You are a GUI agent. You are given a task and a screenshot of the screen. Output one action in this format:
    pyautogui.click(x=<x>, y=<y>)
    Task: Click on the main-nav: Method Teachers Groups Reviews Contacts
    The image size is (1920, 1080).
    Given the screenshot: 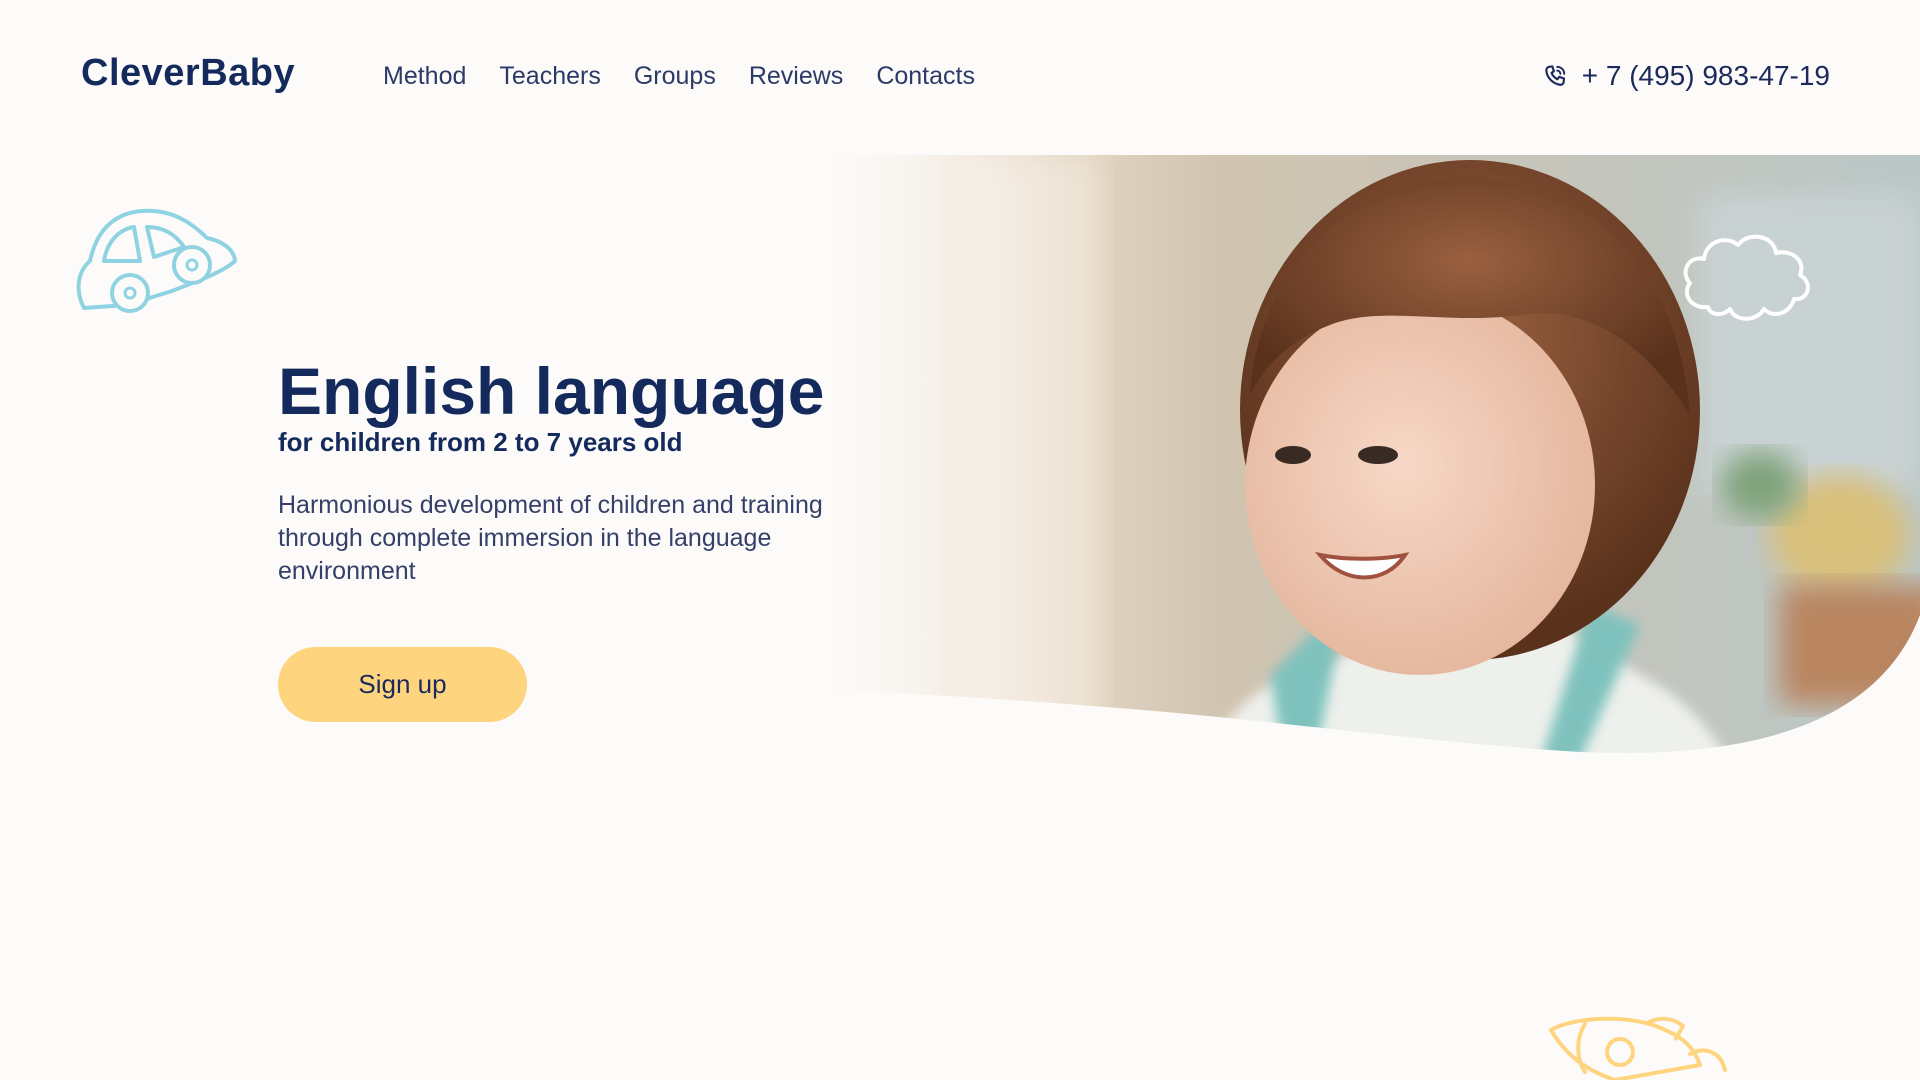 What is the action you would take?
    pyautogui.click(x=679, y=76)
    